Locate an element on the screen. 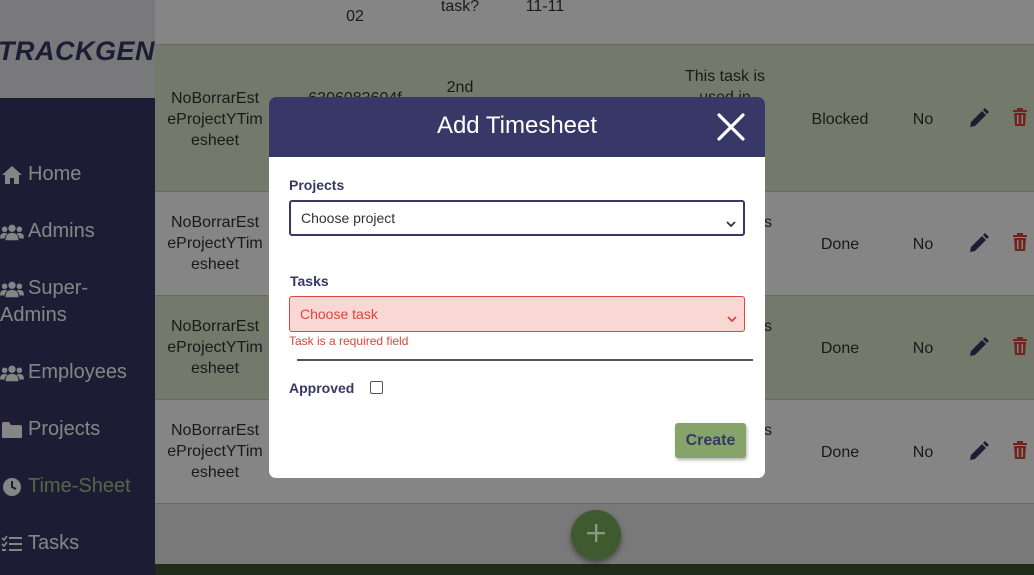 This screenshot has height=575, width=1034. project-select: Choose project is located at coordinates (517, 218).